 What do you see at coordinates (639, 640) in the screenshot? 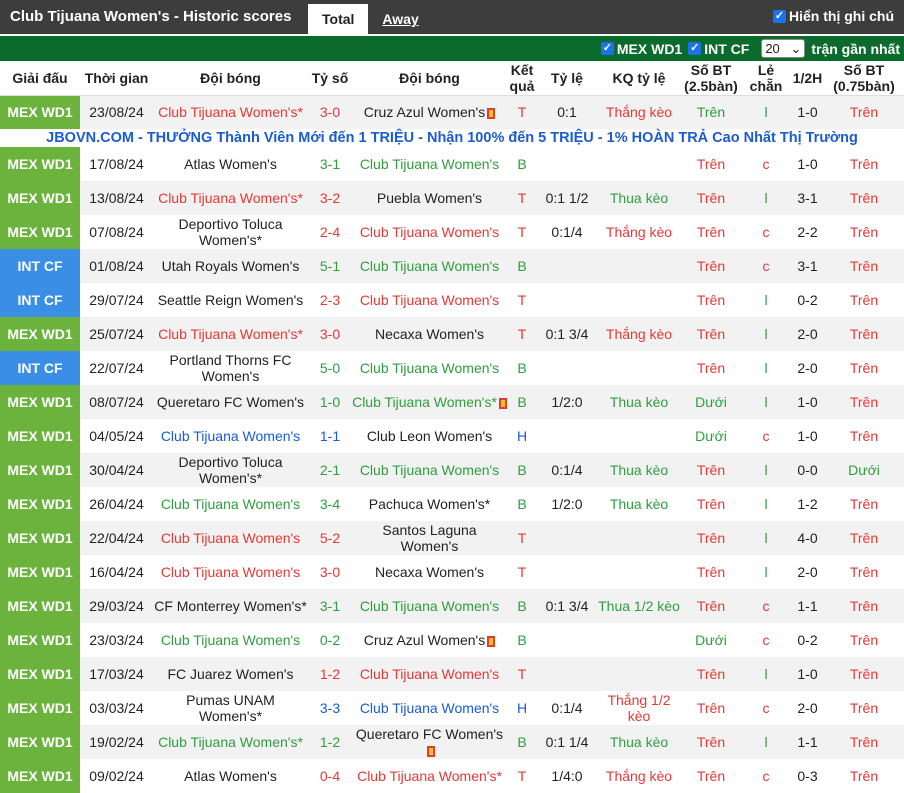
I see `handicap-result-cell` at bounding box center [639, 640].